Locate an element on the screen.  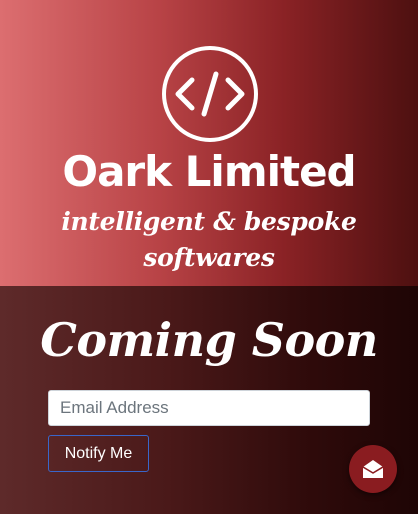
envelope-open-icon is located at coordinates (373, 469).